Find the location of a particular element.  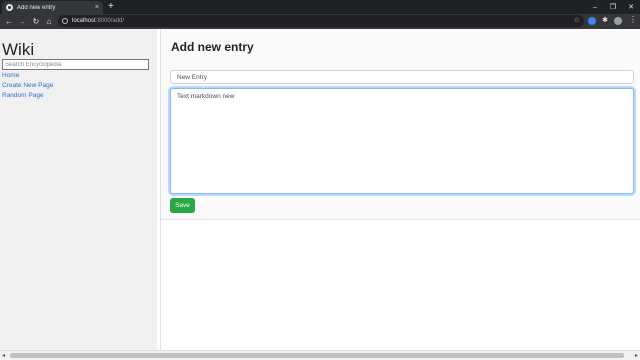

back-arrow-icon: ← is located at coordinates (9, 21).